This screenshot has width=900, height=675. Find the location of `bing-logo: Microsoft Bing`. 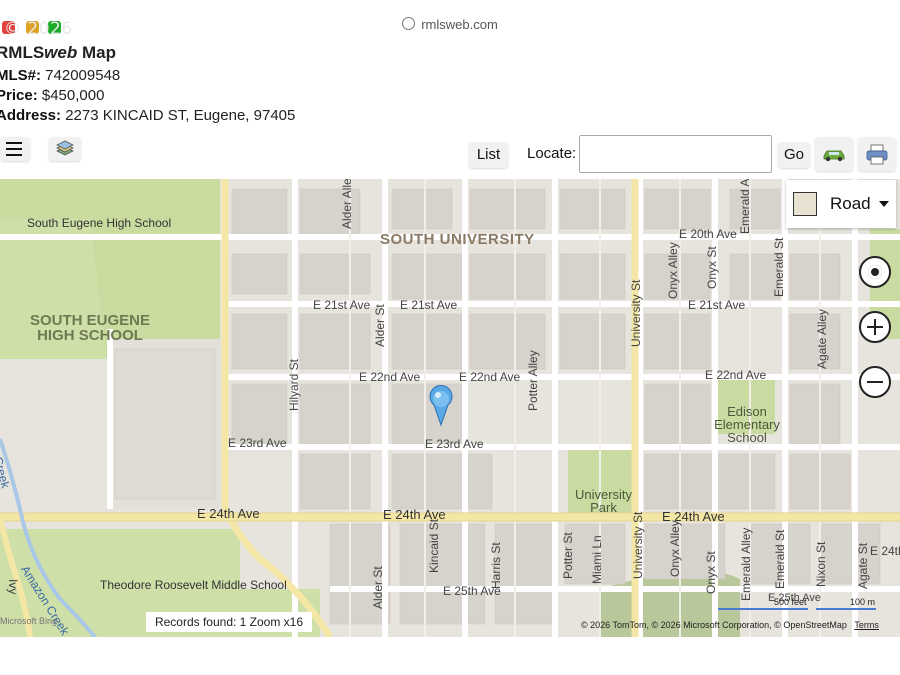

bing-logo: Microsoft Bing is located at coordinates (29, 621).